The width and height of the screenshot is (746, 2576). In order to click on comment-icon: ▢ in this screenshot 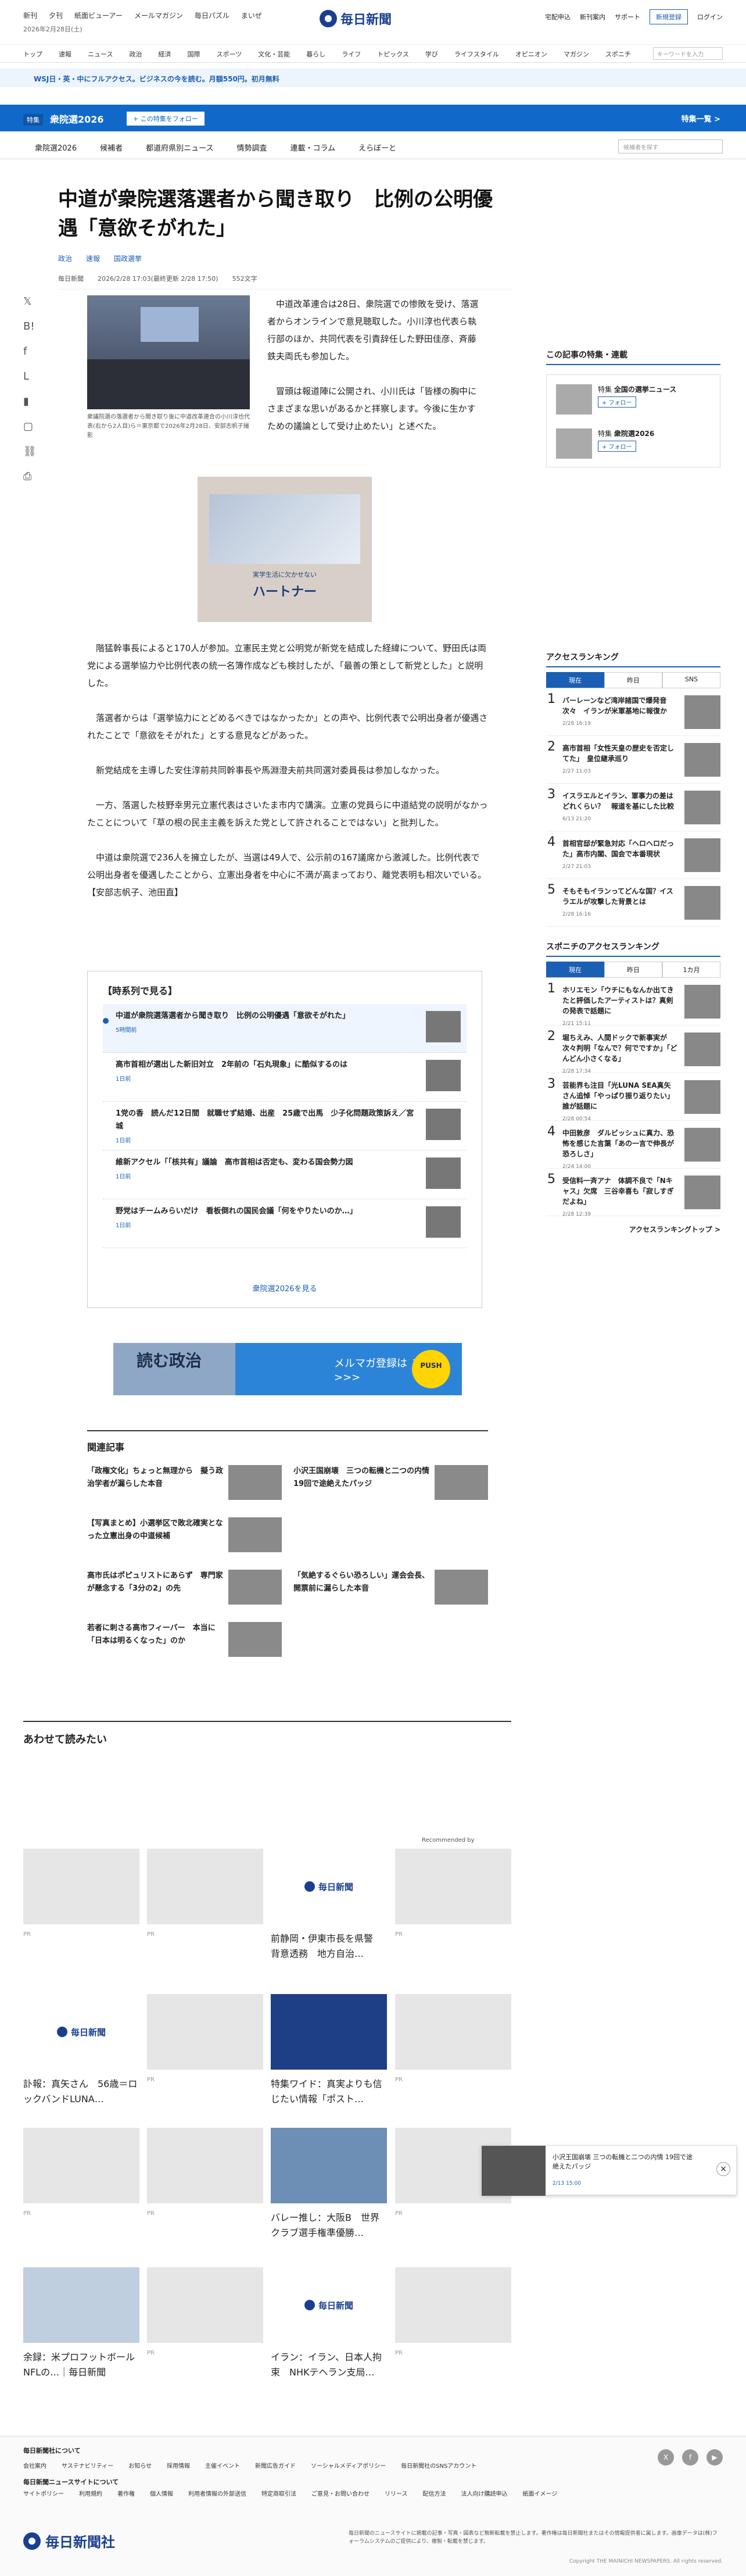, I will do `click(30, 426)`.